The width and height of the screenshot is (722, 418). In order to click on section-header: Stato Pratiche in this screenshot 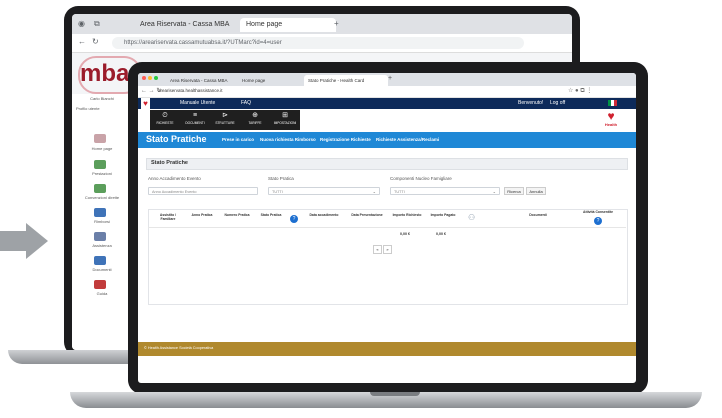, I will do `click(387, 164)`.